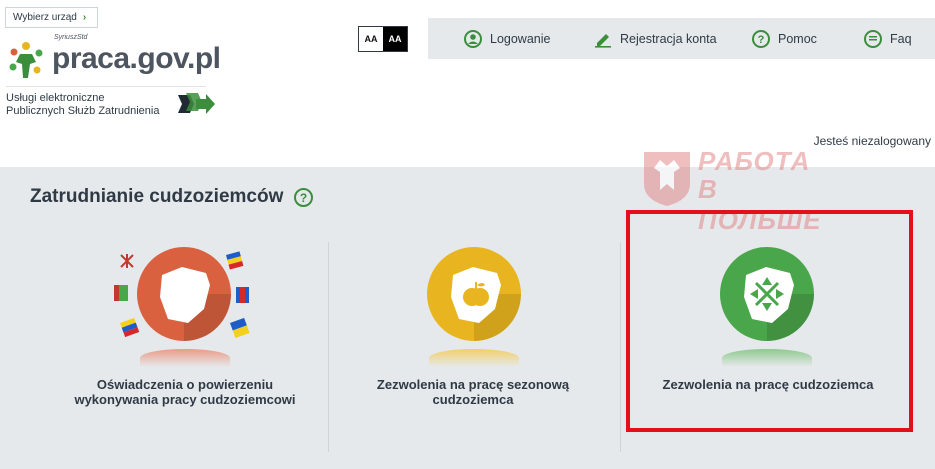 The image size is (935, 469). I want to click on top-navigation: Logowanie Rejestracja konta ? Pomoc Faq, so click(681, 38).